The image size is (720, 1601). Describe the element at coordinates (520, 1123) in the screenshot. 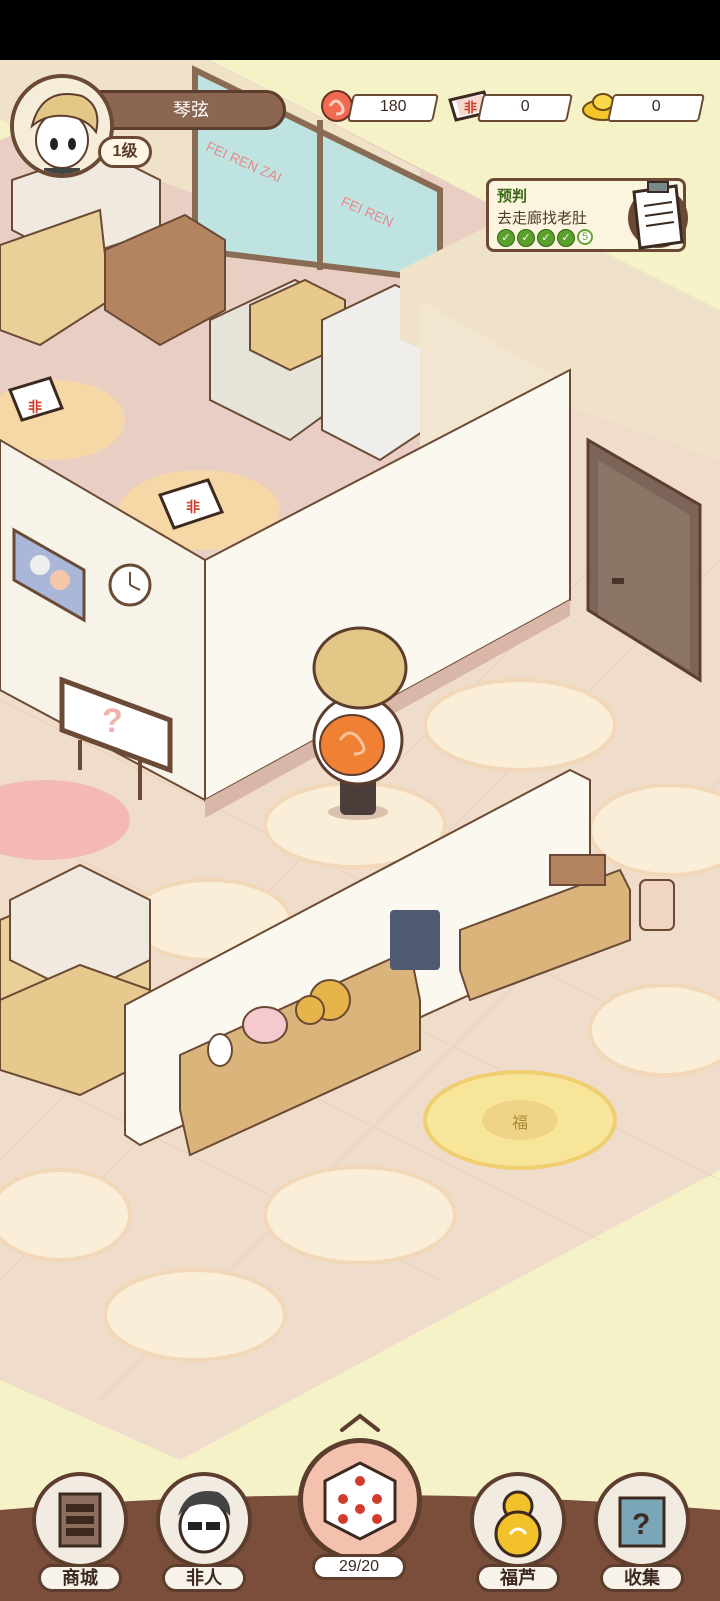

I see `bag-mark: 福` at that location.